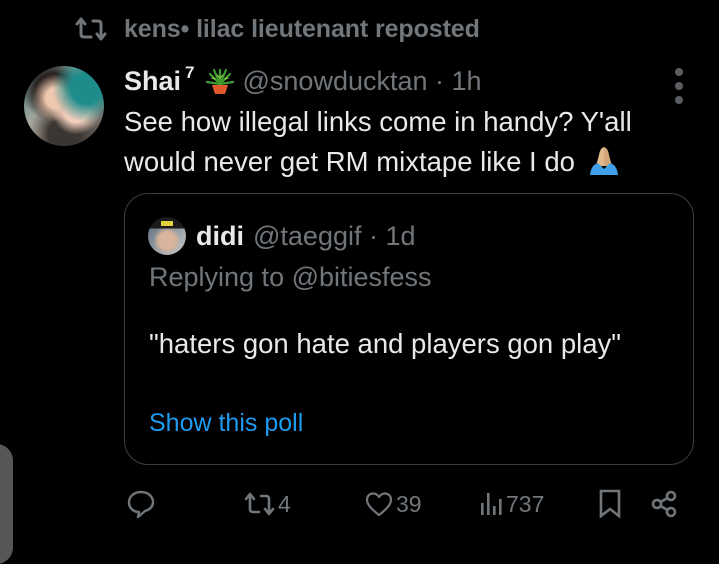 The height and width of the screenshot is (564, 719). Describe the element at coordinates (379, 504) in the screenshot. I see `heart-icon` at that location.